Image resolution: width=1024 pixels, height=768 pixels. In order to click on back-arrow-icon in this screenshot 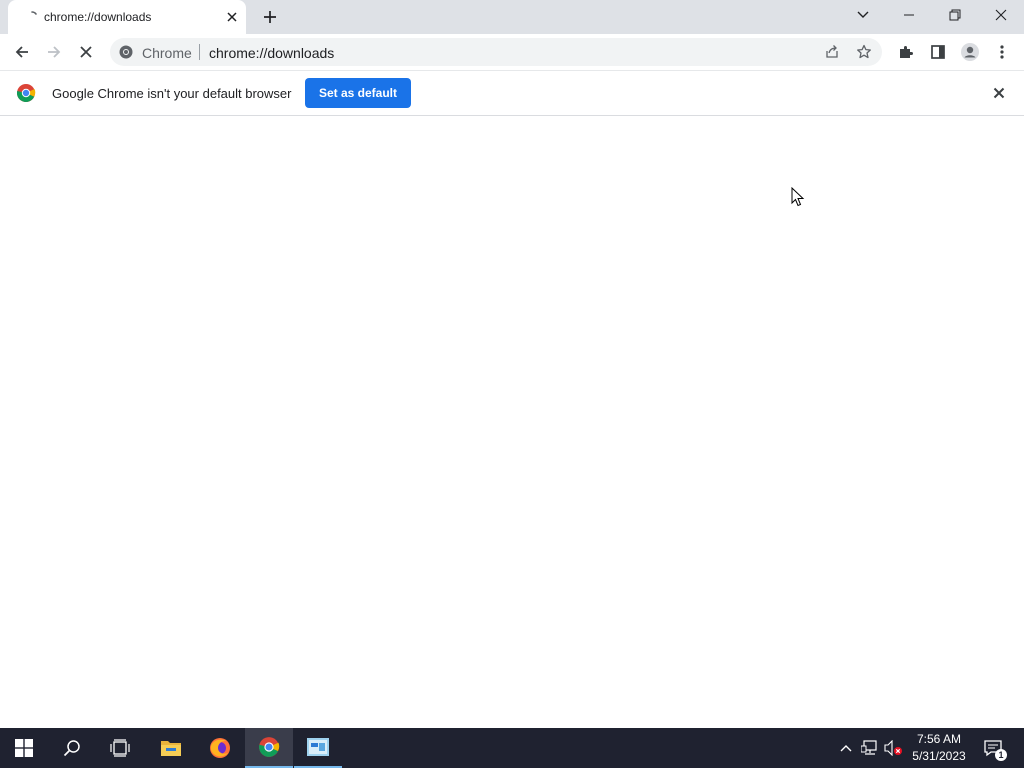, I will do `click(22, 52)`.